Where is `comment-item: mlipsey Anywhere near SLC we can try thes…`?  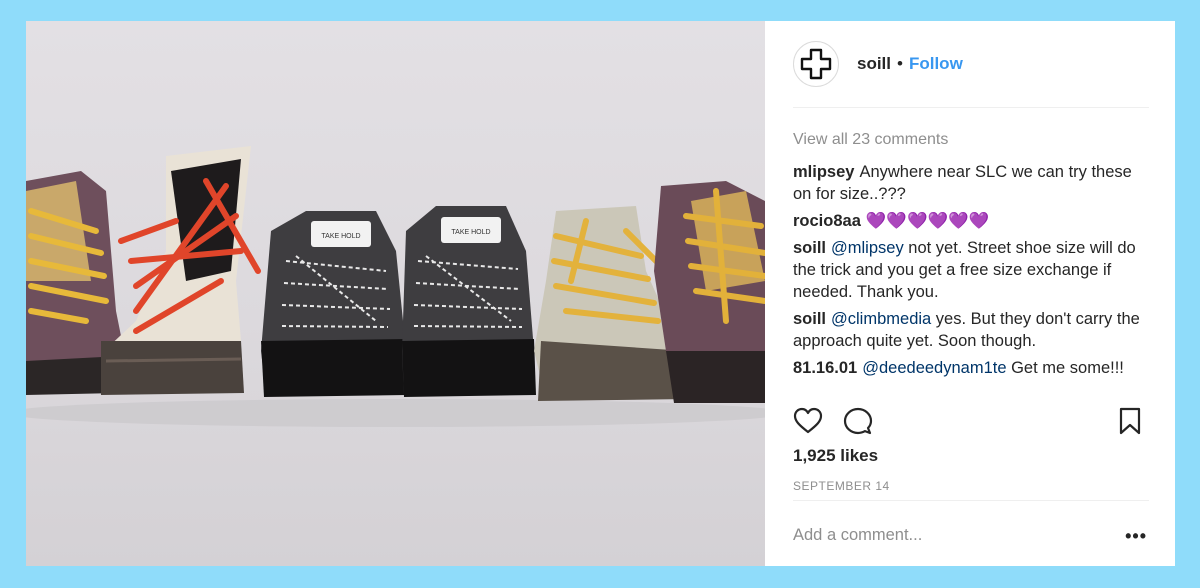 comment-item: mlipsey Anywhere near SLC we can try thes… is located at coordinates (971, 183).